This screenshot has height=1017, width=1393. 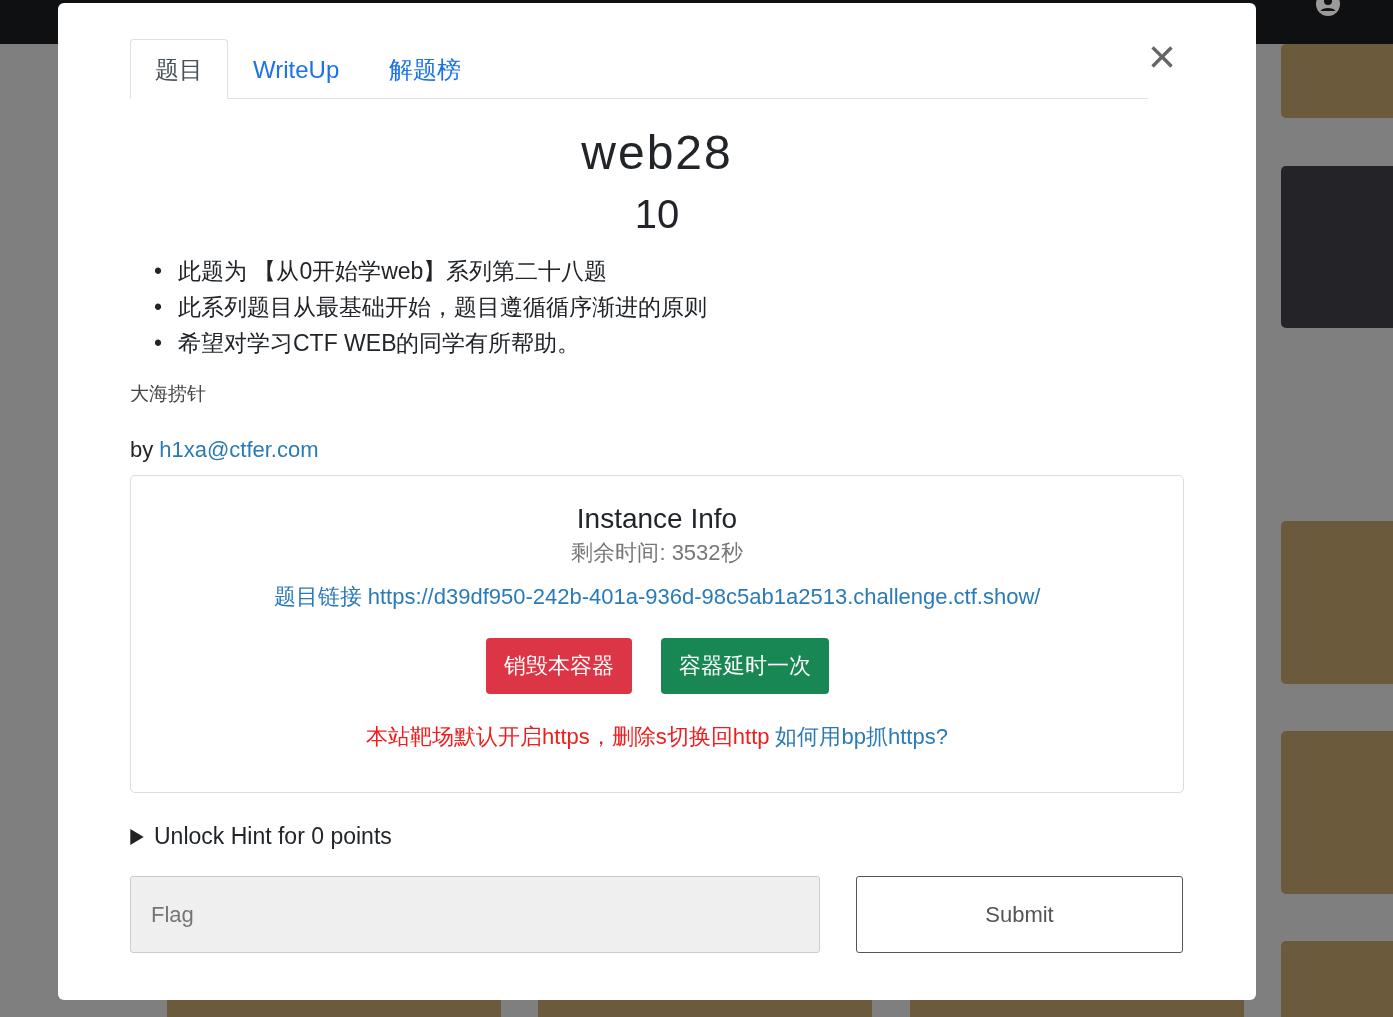 I want to click on container-button: 容器延时一次, so click(x=744, y=666).